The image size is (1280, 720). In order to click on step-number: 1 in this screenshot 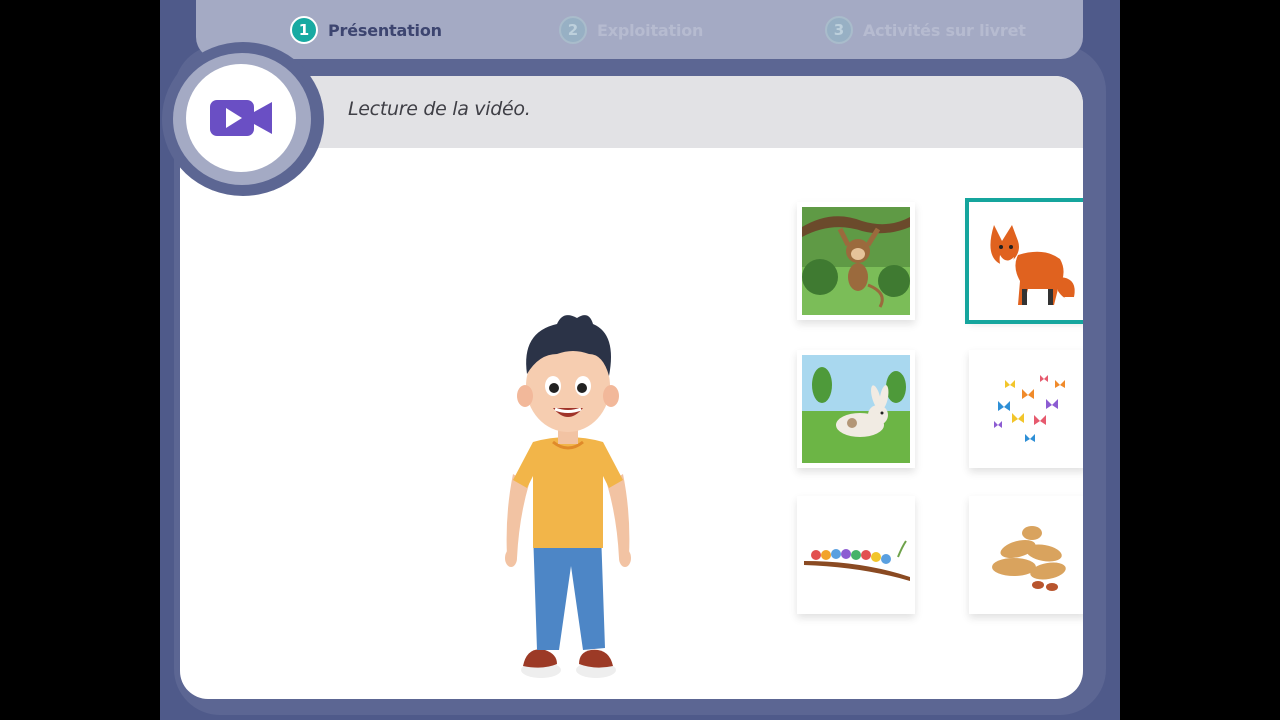, I will do `click(304, 30)`.